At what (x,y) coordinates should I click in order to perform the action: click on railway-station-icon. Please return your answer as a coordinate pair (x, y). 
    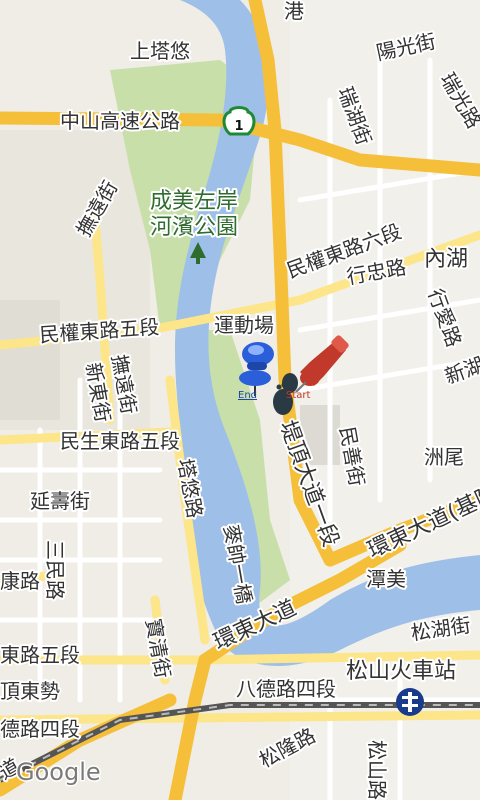
    Looking at the image, I should click on (410, 702).